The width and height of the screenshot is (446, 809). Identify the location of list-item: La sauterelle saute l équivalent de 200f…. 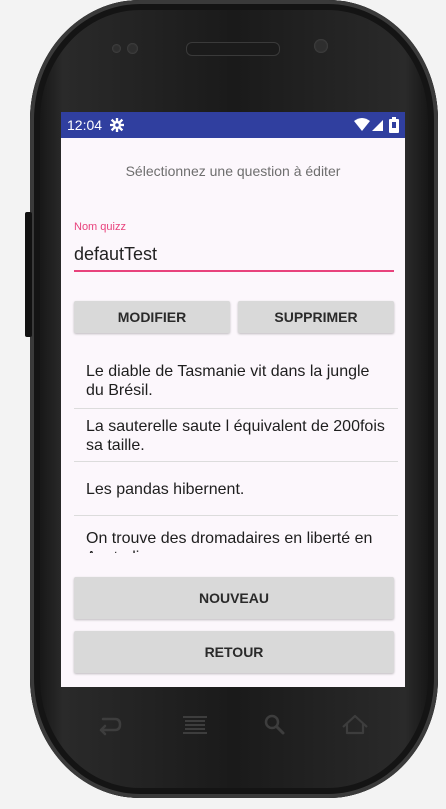
(236, 435).